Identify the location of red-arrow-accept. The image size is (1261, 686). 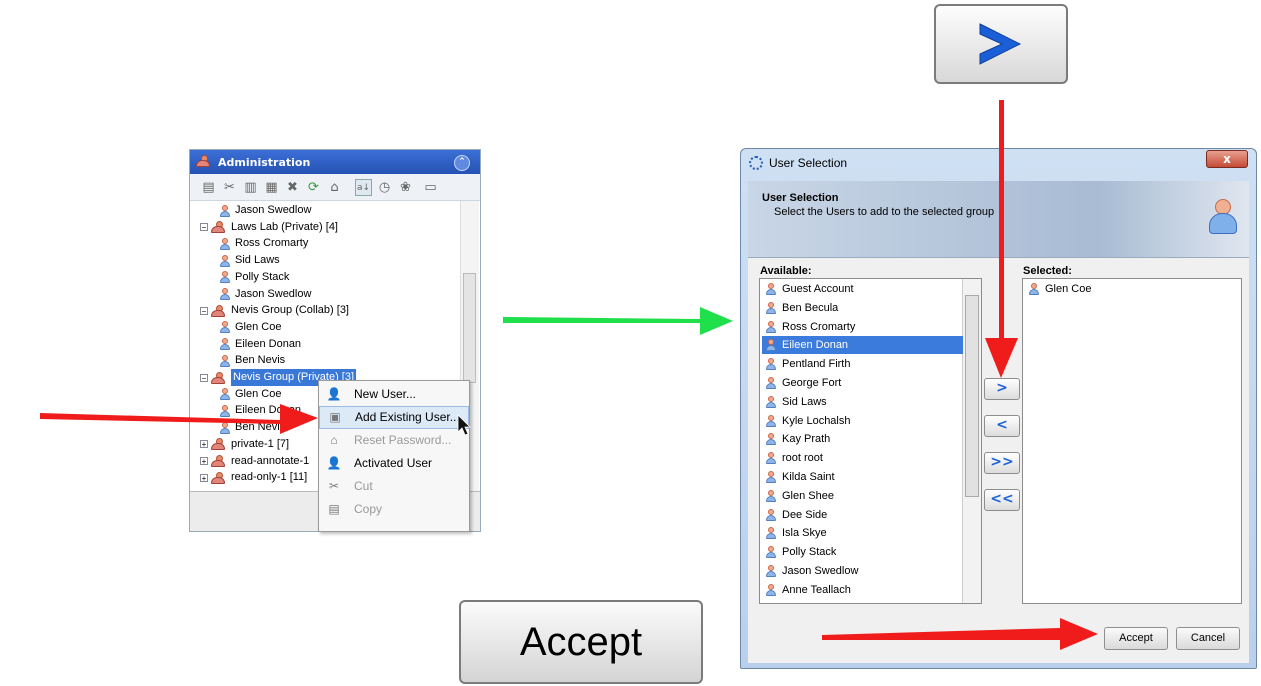
(960, 634).